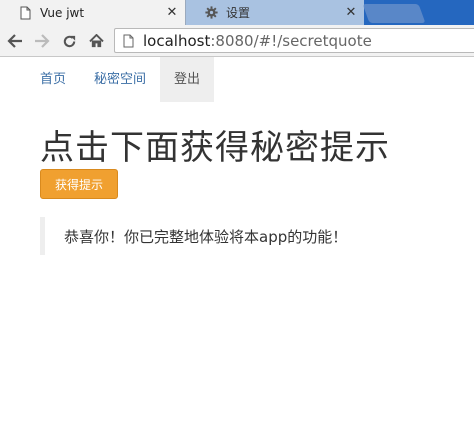 The width and height of the screenshot is (474, 432). I want to click on document-icon, so click(25, 13).